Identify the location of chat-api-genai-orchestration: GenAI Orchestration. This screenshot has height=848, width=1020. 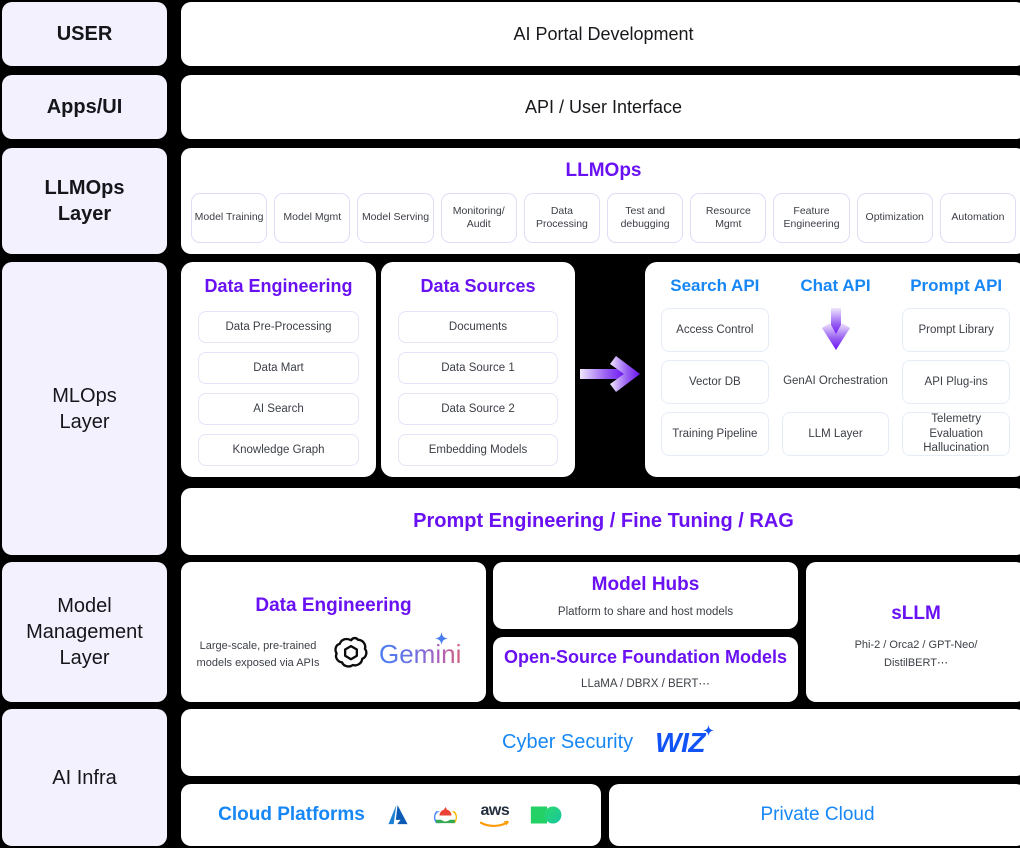
(835, 381).